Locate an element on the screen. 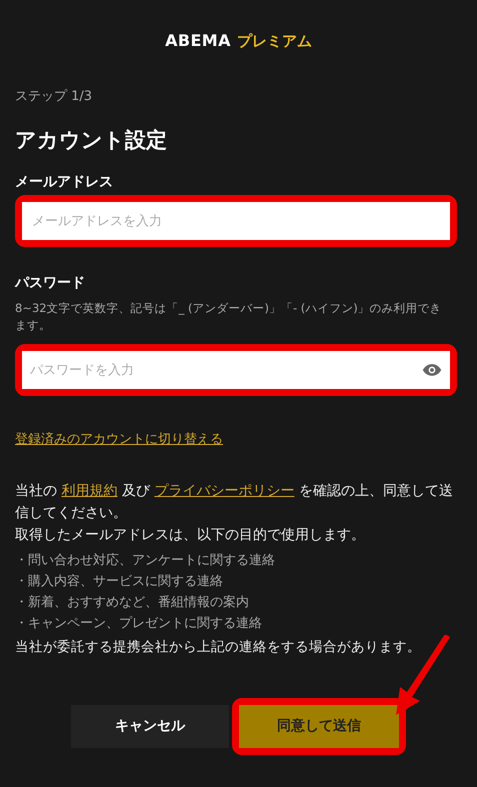 This screenshot has width=477, height=787. privacy-policy-link: プライバシーポリシー is located at coordinates (224, 490).